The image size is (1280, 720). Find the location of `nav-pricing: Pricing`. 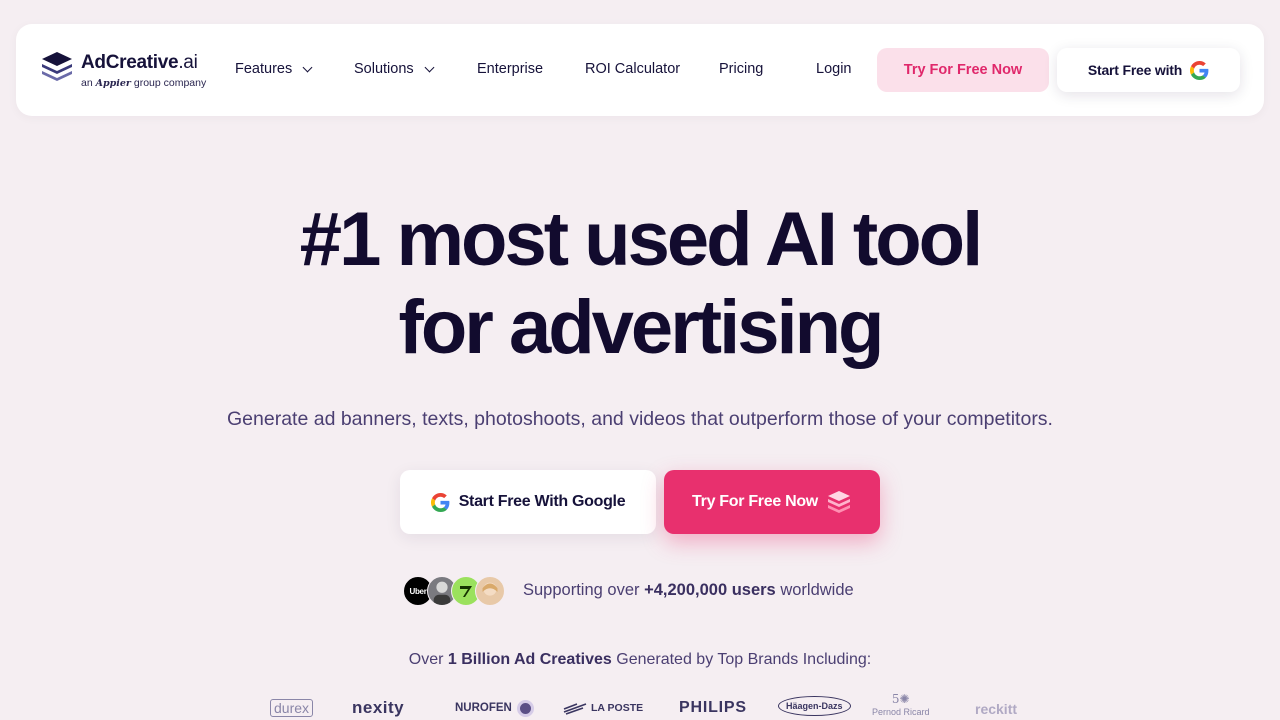

nav-pricing: Pricing is located at coordinates (741, 69).